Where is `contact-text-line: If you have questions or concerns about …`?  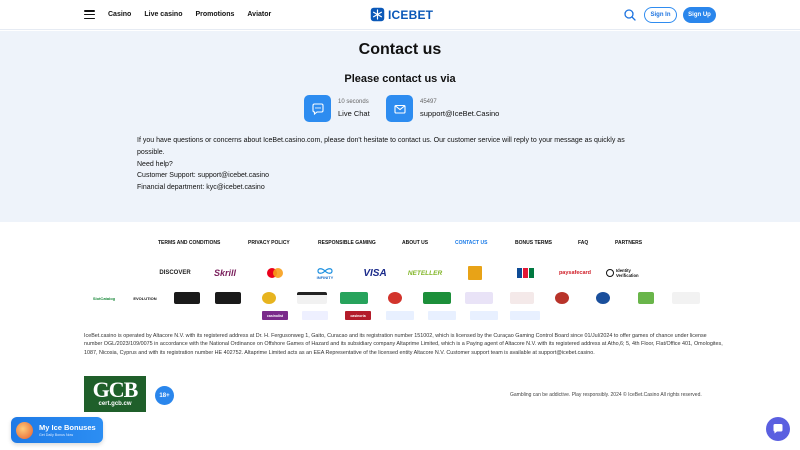 contact-text-line: If you have questions or concerns about … is located at coordinates (381, 140).